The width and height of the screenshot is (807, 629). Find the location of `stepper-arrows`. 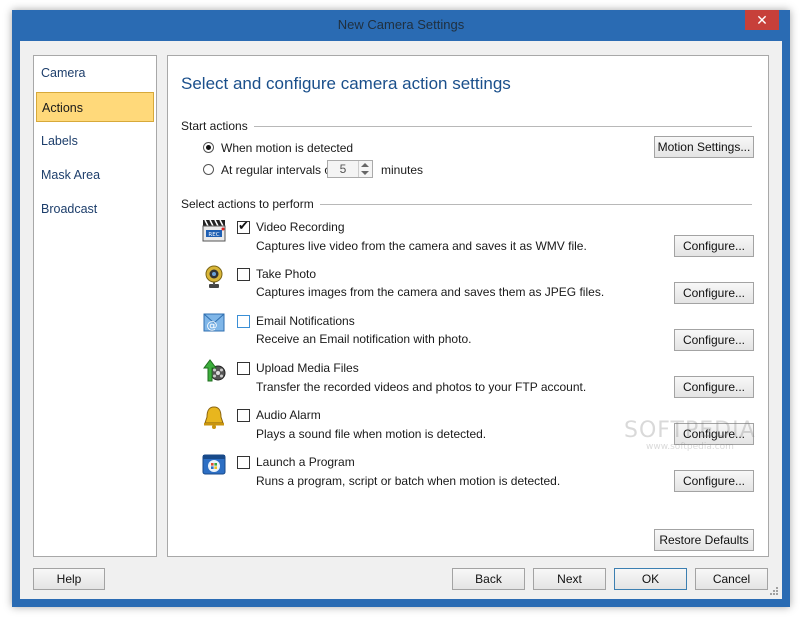

stepper-arrows is located at coordinates (365, 169).